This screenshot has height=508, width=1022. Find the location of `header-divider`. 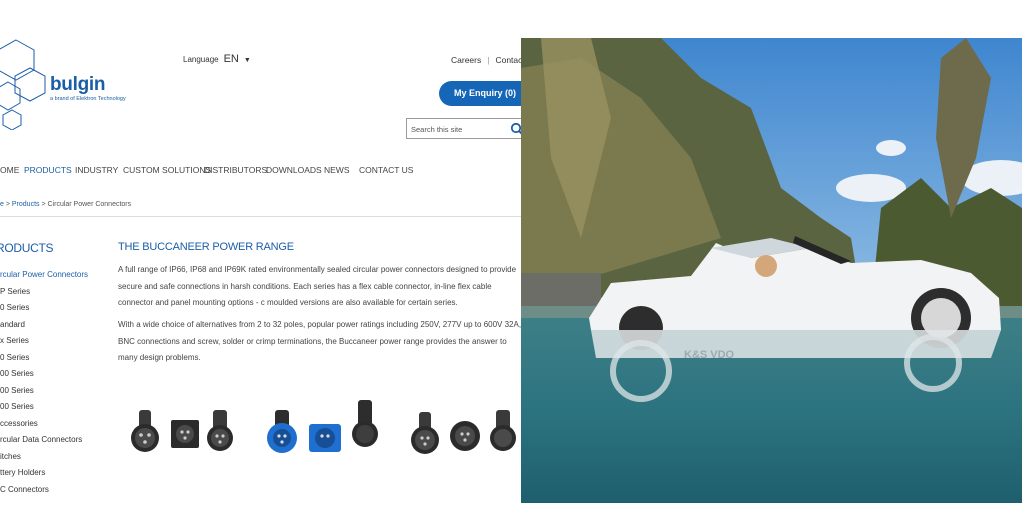

header-divider is located at coordinates (261, 216).